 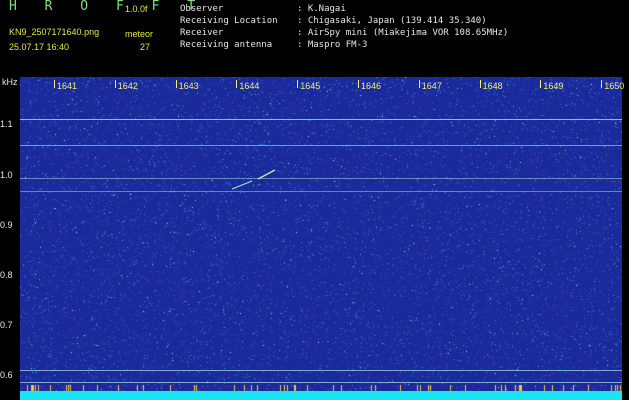 What do you see at coordinates (492, 86) in the screenshot?
I see `x-tick-label: 1648` at bounding box center [492, 86].